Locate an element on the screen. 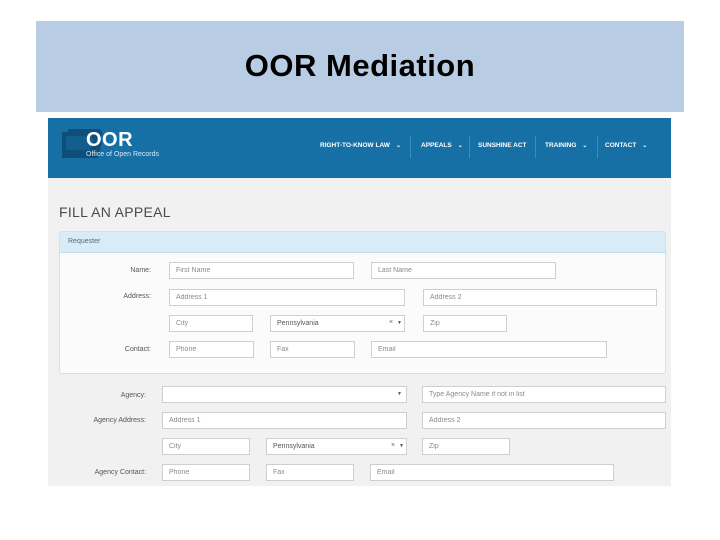 Image resolution: width=720 pixels, height=540 pixels. agency-address-label: Agency Address: is located at coordinates (119, 420).